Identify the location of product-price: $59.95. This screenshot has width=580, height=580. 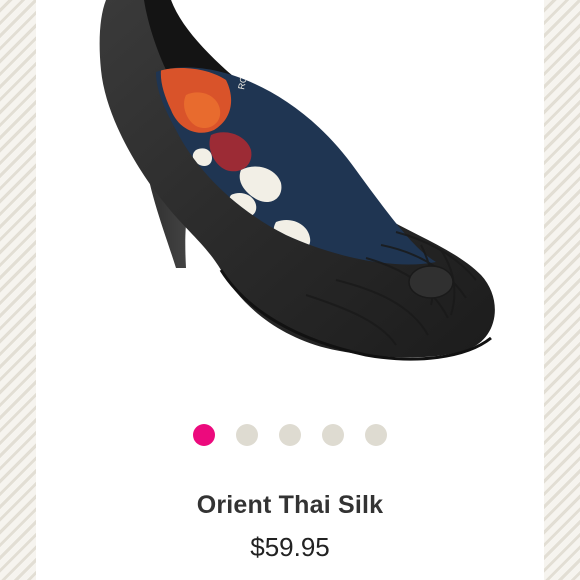
(290, 547).